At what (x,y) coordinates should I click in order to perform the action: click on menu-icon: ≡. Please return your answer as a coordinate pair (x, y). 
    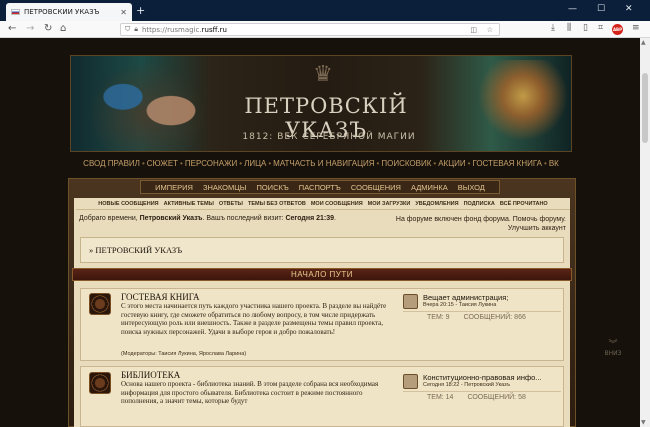
    Looking at the image, I should click on (636, 28).